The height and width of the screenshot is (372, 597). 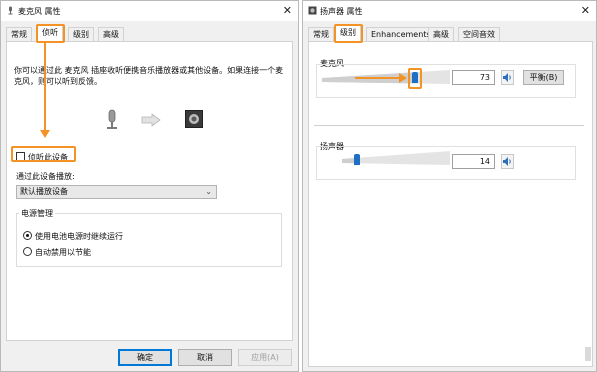 I want to click on radio-continue-on-battery, so click(x=27, y=235).